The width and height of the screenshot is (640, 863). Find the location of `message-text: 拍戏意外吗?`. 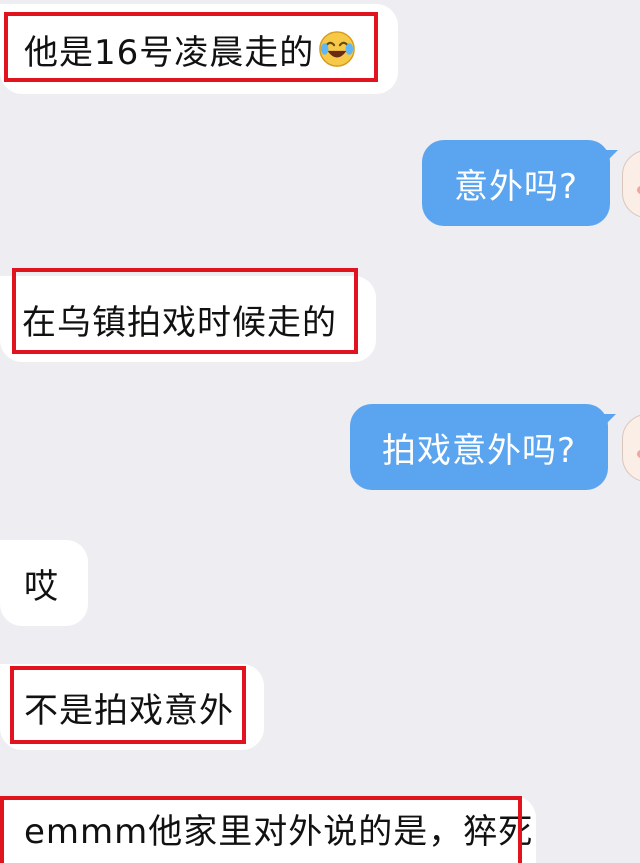

message-text: 拍戏意外吗? is located at coordinates (479, 450).